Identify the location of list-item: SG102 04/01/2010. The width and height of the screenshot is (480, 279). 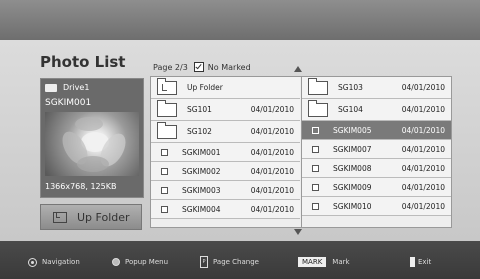
(225, 132).